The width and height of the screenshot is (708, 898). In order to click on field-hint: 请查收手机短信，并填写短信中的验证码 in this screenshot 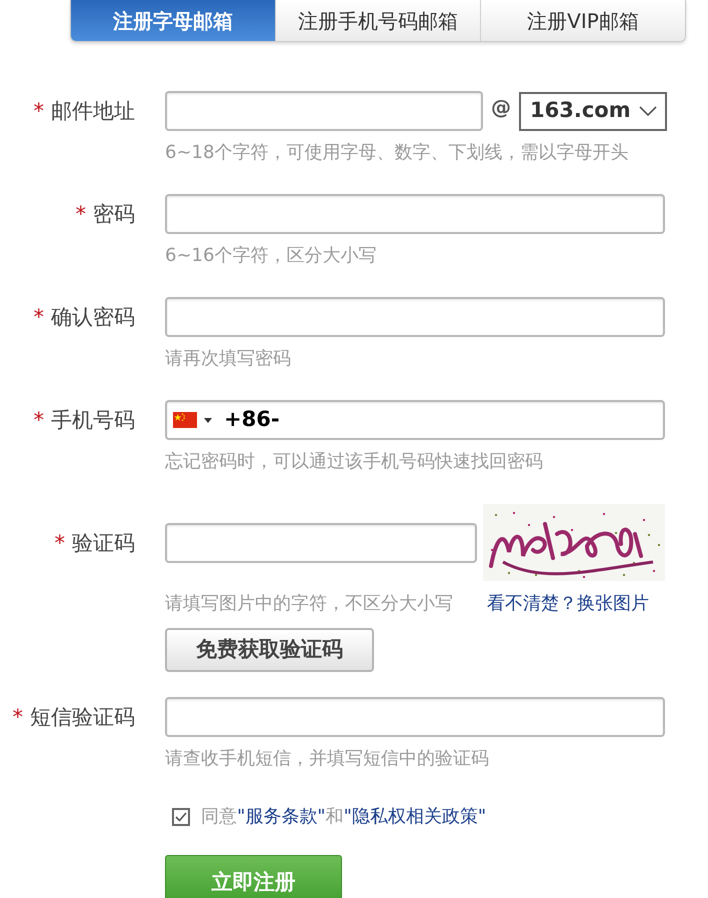, I will do `click(327, 759)`.